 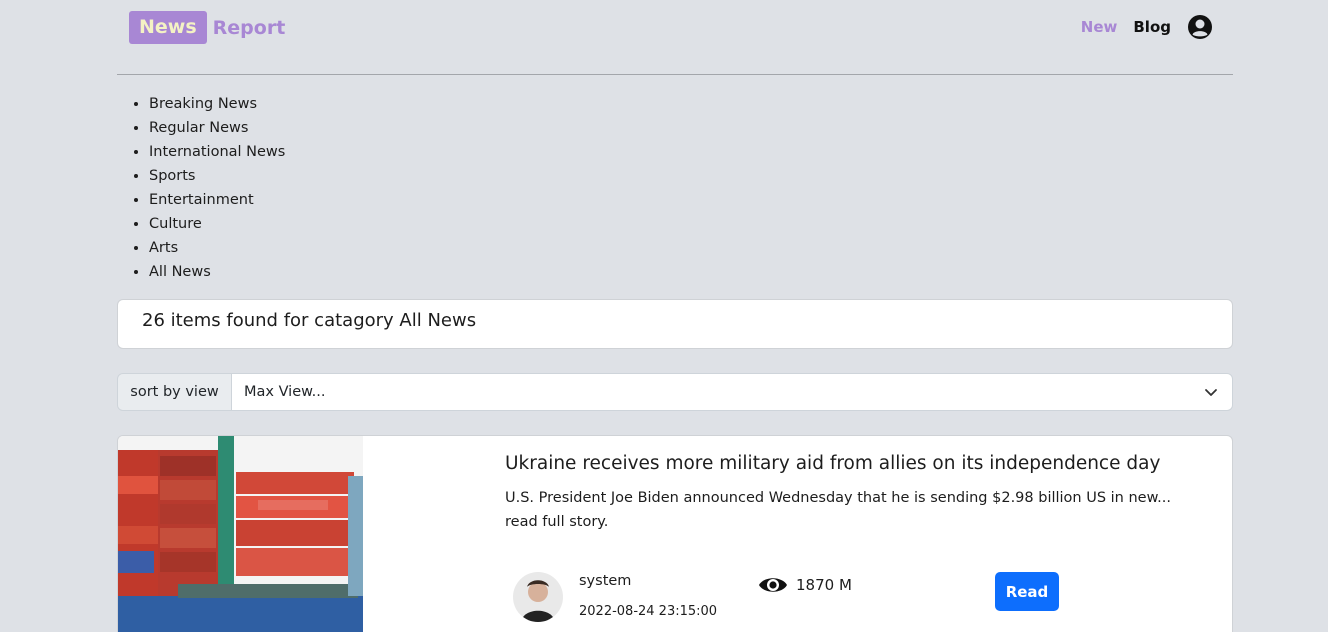 What do you see at coordinates (217, 176) in the screenshot?
I see `category-item: Sports` at bounding box center [217, 176].